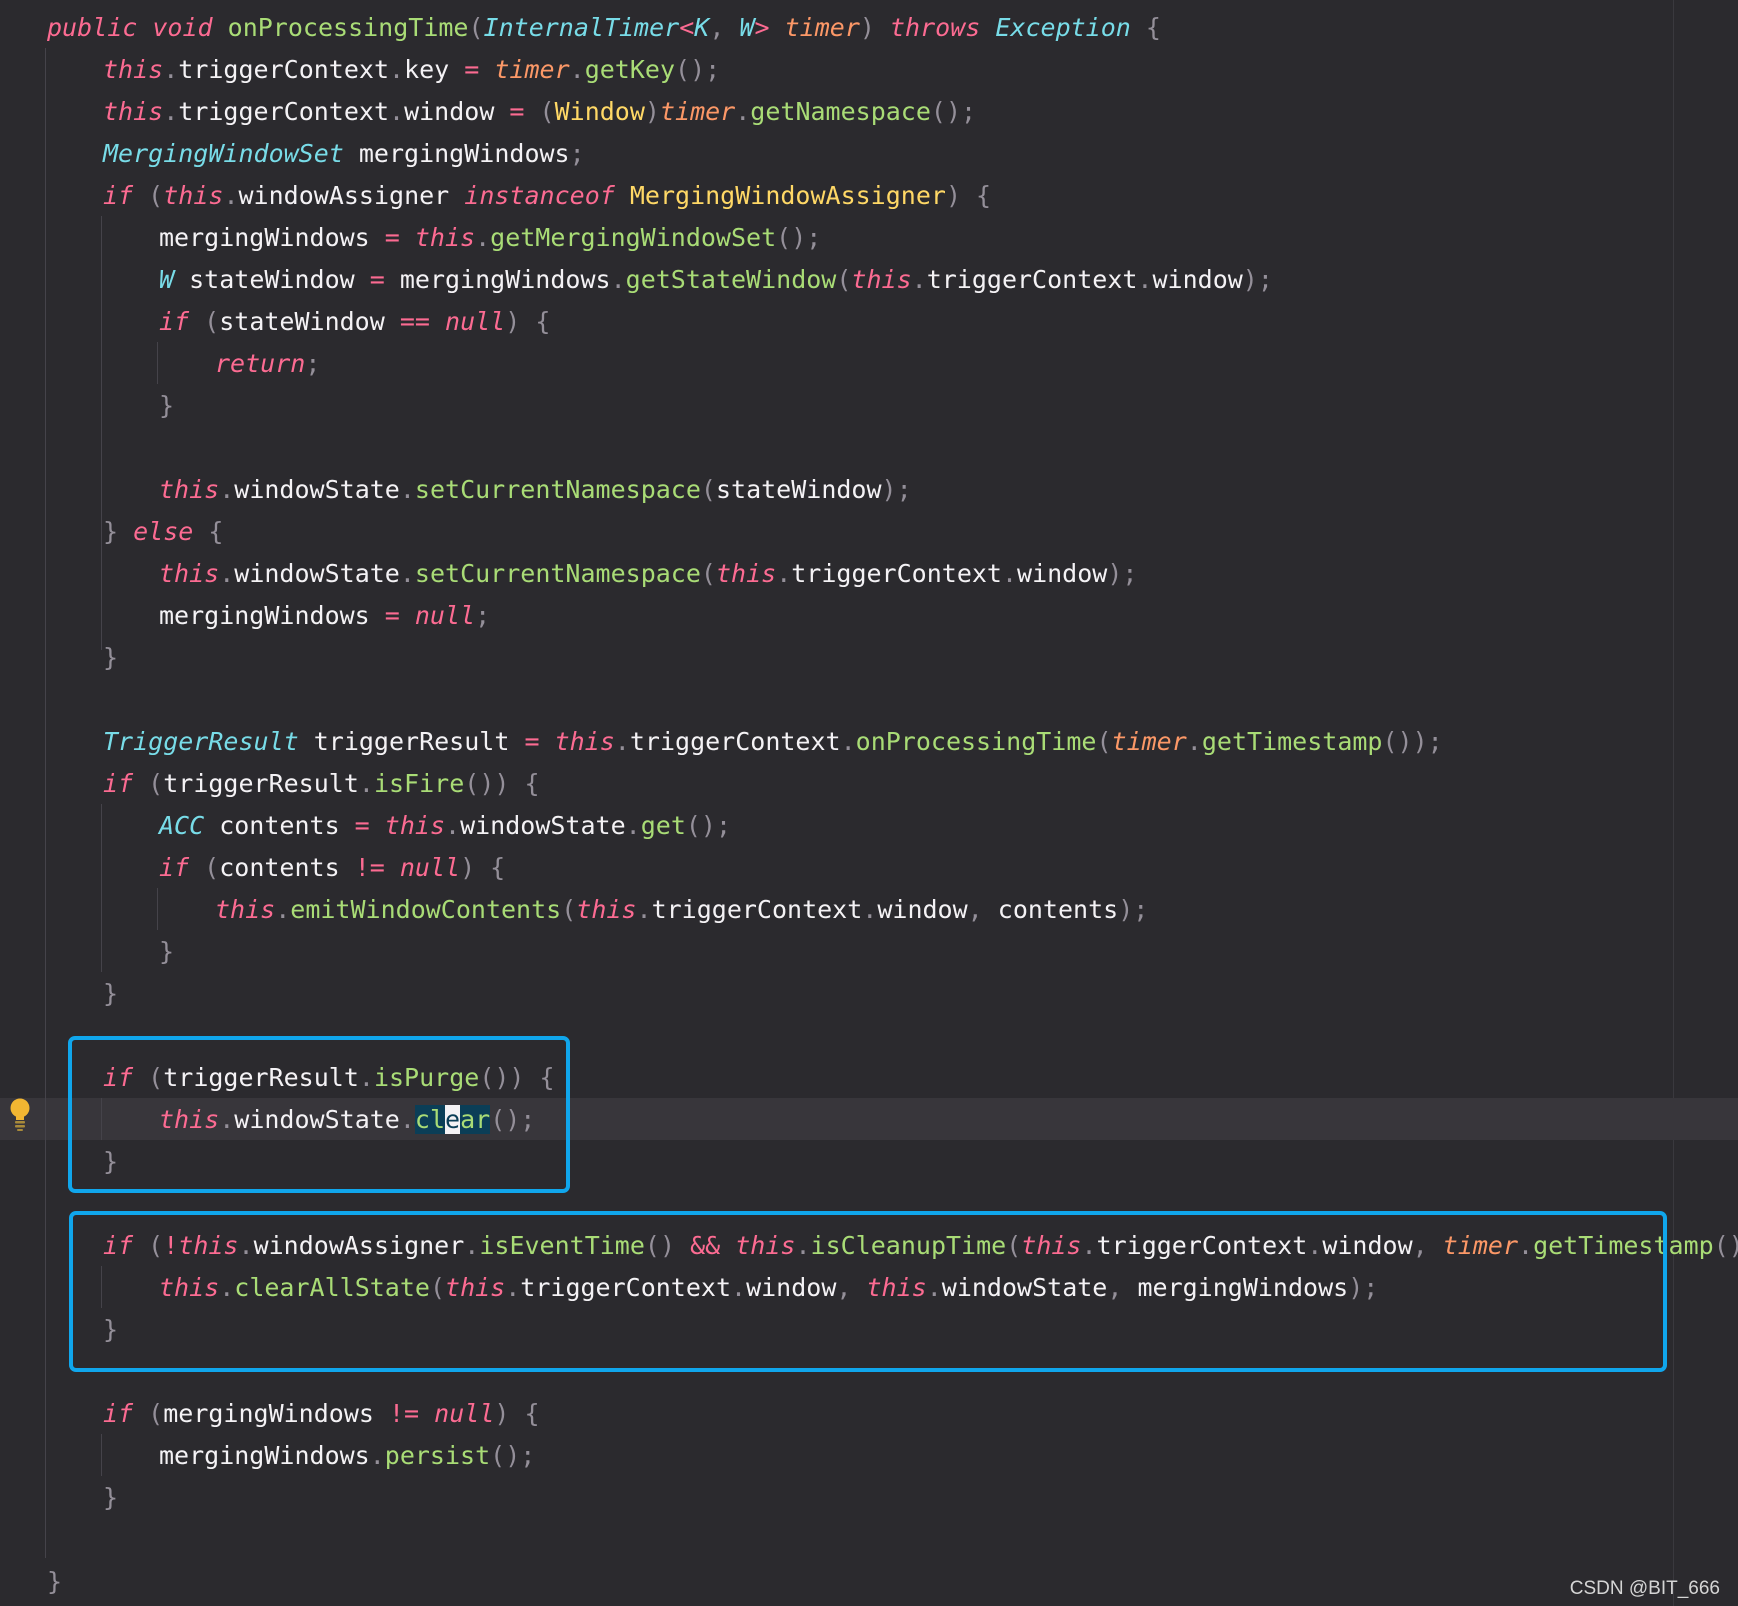 The width and height of the screenshot is (1738, 1606). I want to click on lightbulb-icon, so click(20, 1115).